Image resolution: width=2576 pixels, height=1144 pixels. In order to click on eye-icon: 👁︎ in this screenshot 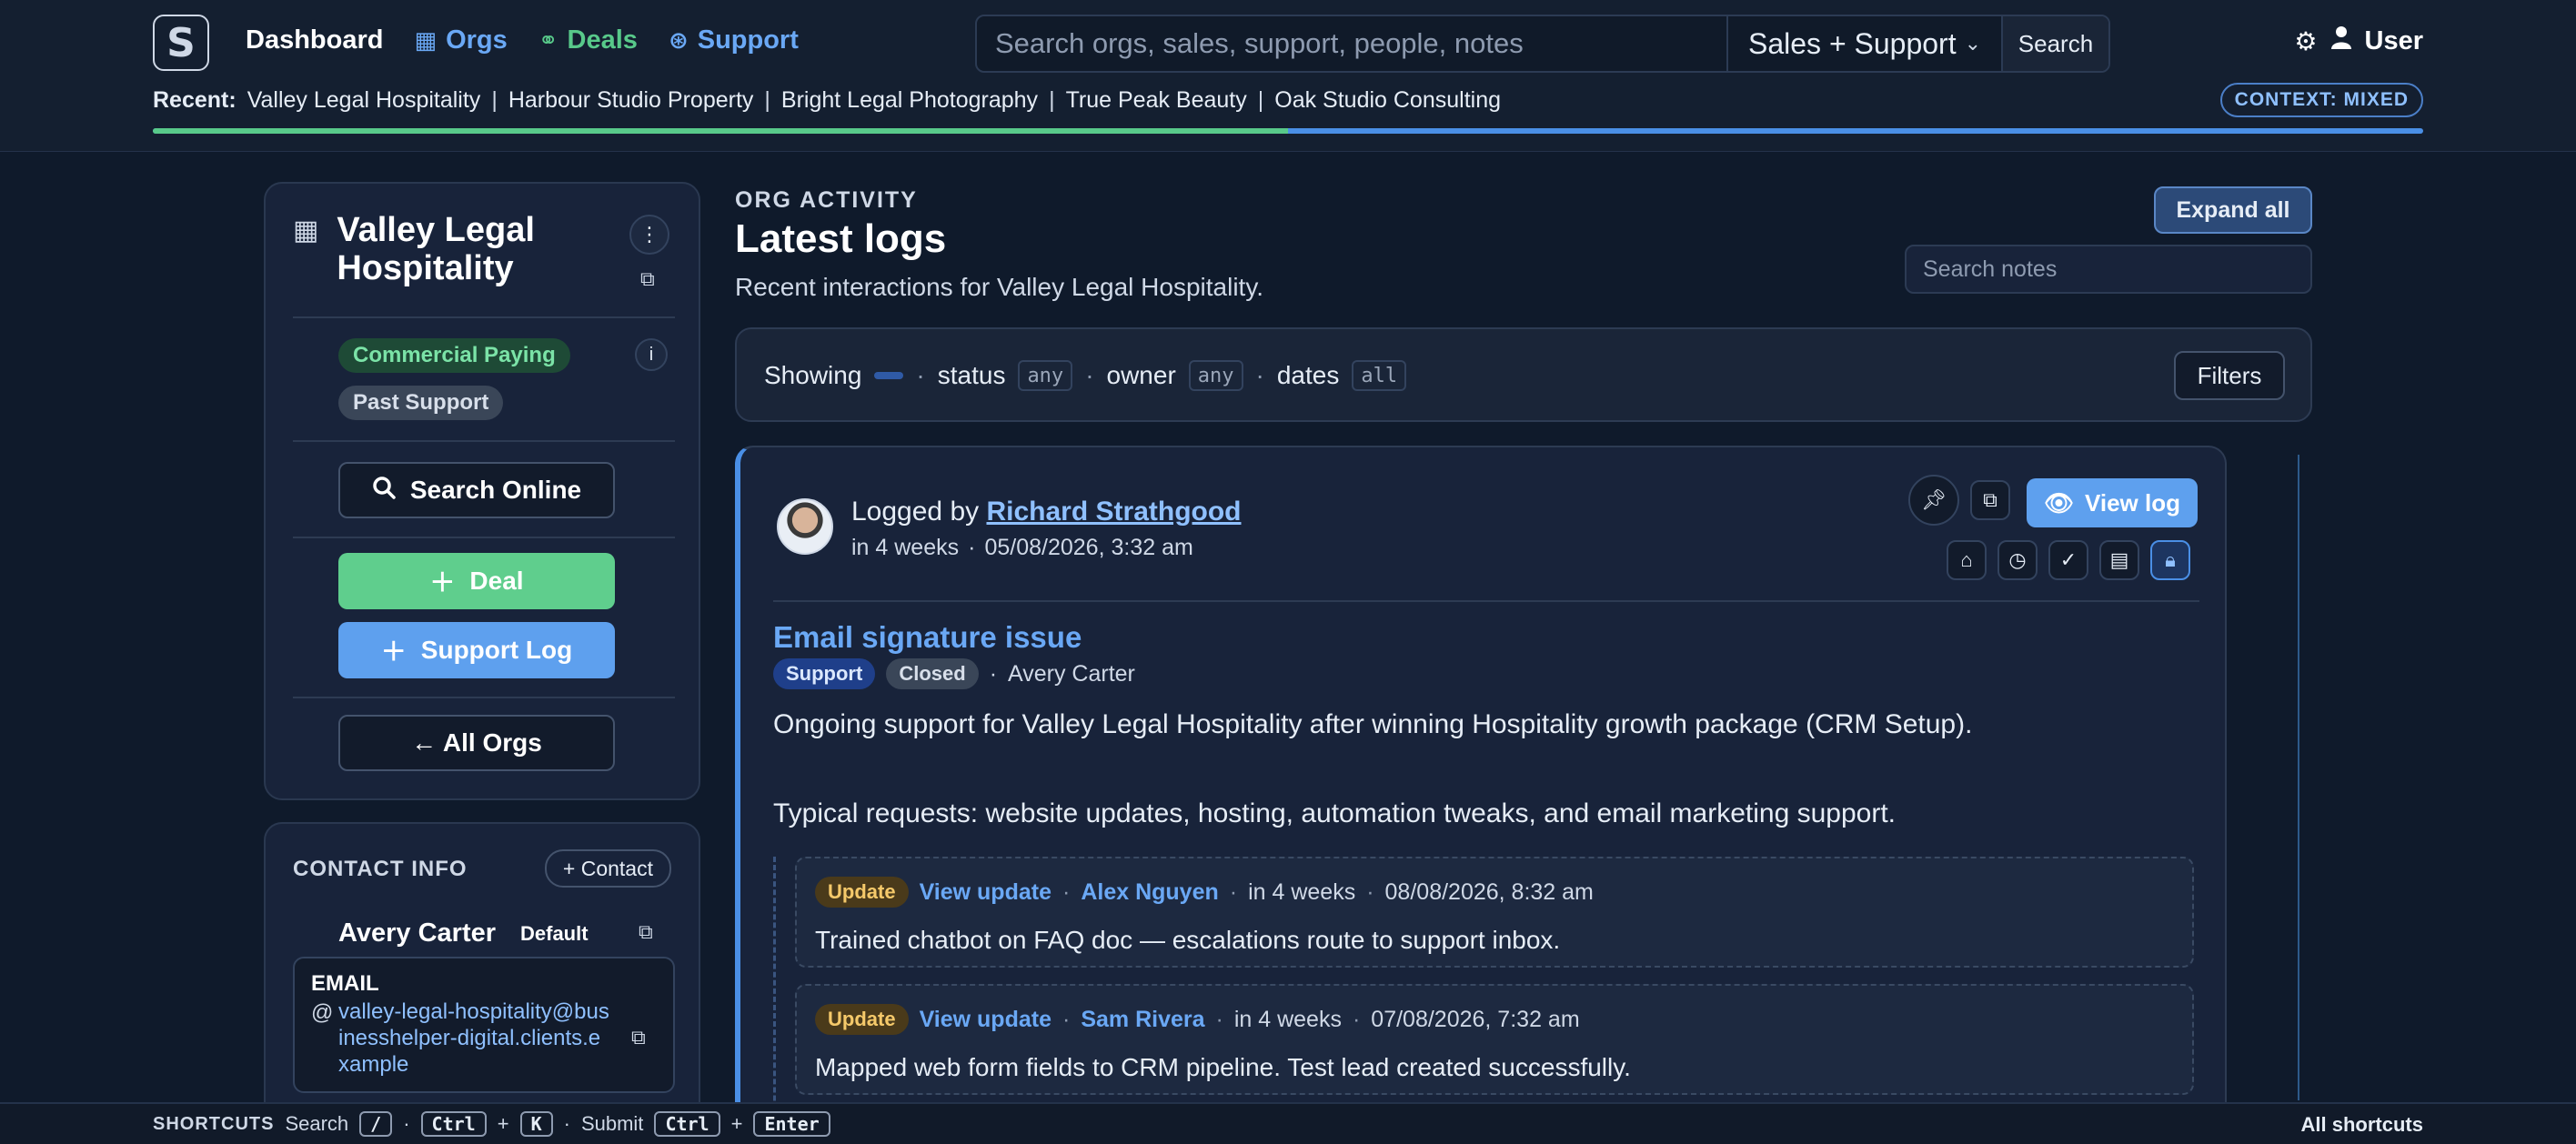, I will do `click(2058, 502)`.